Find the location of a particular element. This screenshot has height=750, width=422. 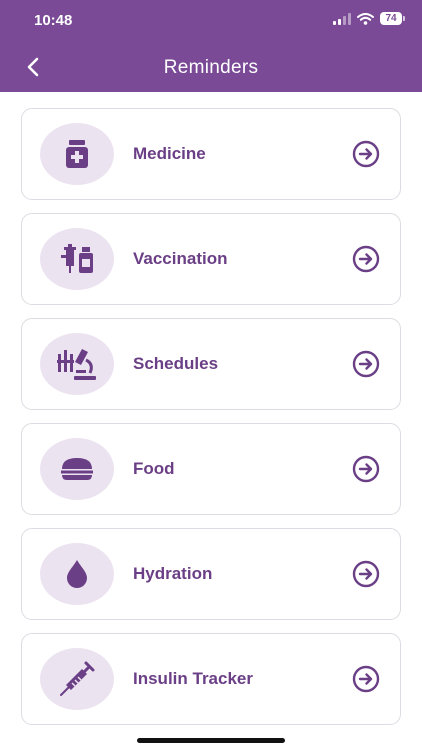

reminder-card-hydration: Hydration is located at coordinates (211, 574).